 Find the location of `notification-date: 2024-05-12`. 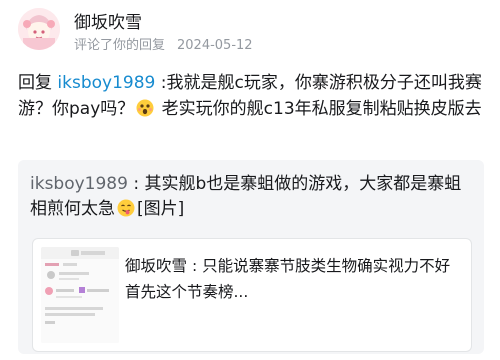

notification-date: 2024-05-12 is located at coordinates (215, 45).